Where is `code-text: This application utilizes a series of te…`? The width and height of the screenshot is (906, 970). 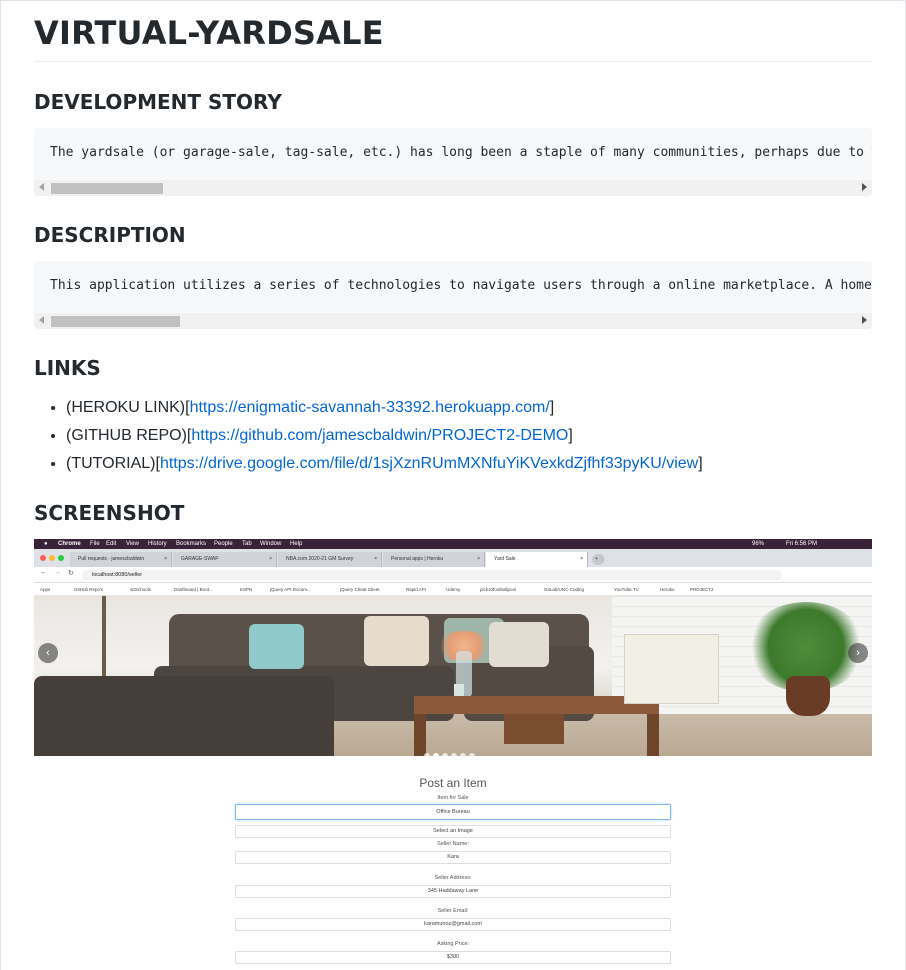 code-text: This application utilizes a series of te… is located at coordinates (461, 285).